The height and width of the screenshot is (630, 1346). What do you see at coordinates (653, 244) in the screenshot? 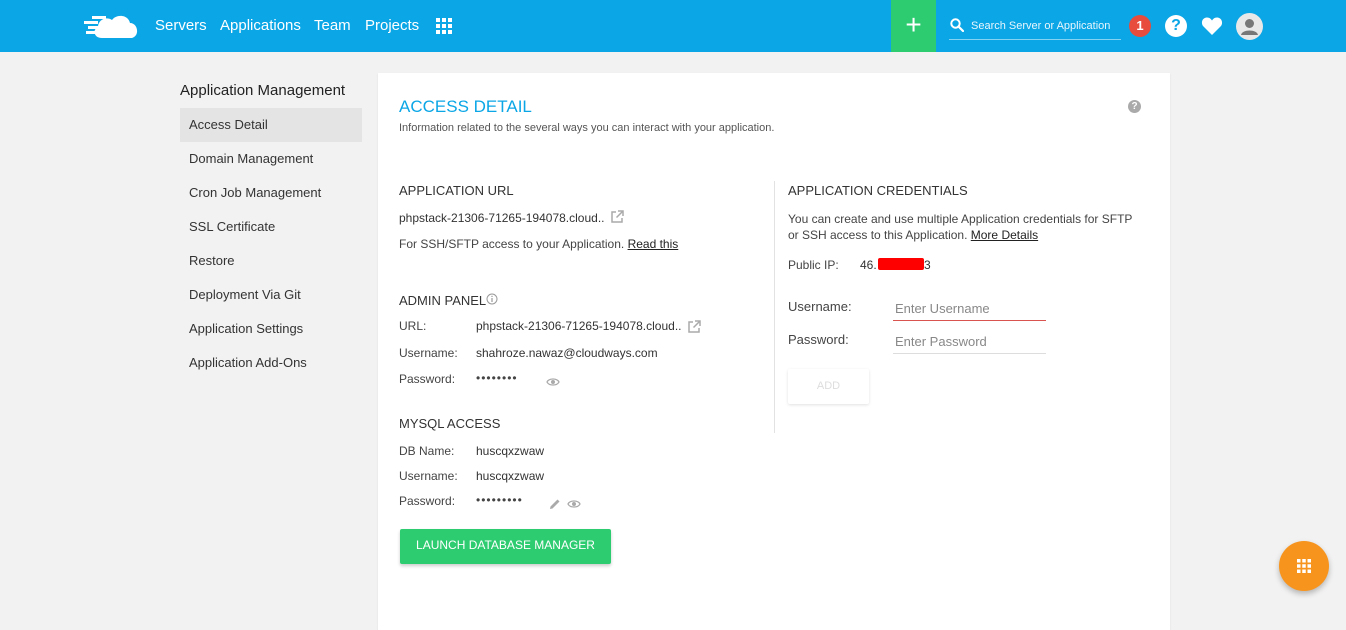
I see `read-this-link: Read this` at bounding box center [653, 244].